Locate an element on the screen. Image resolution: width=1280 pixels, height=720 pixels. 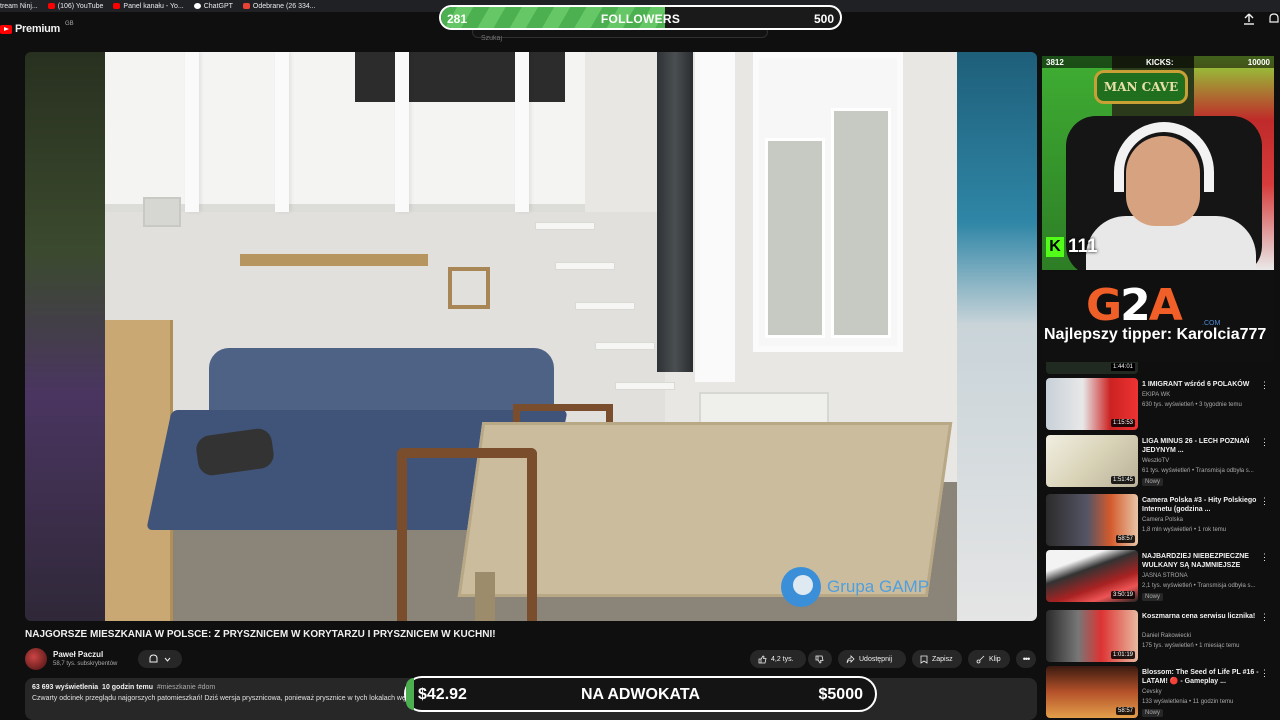
kick-viewers-badge: K 111 is located at coordinates (1072, 247).